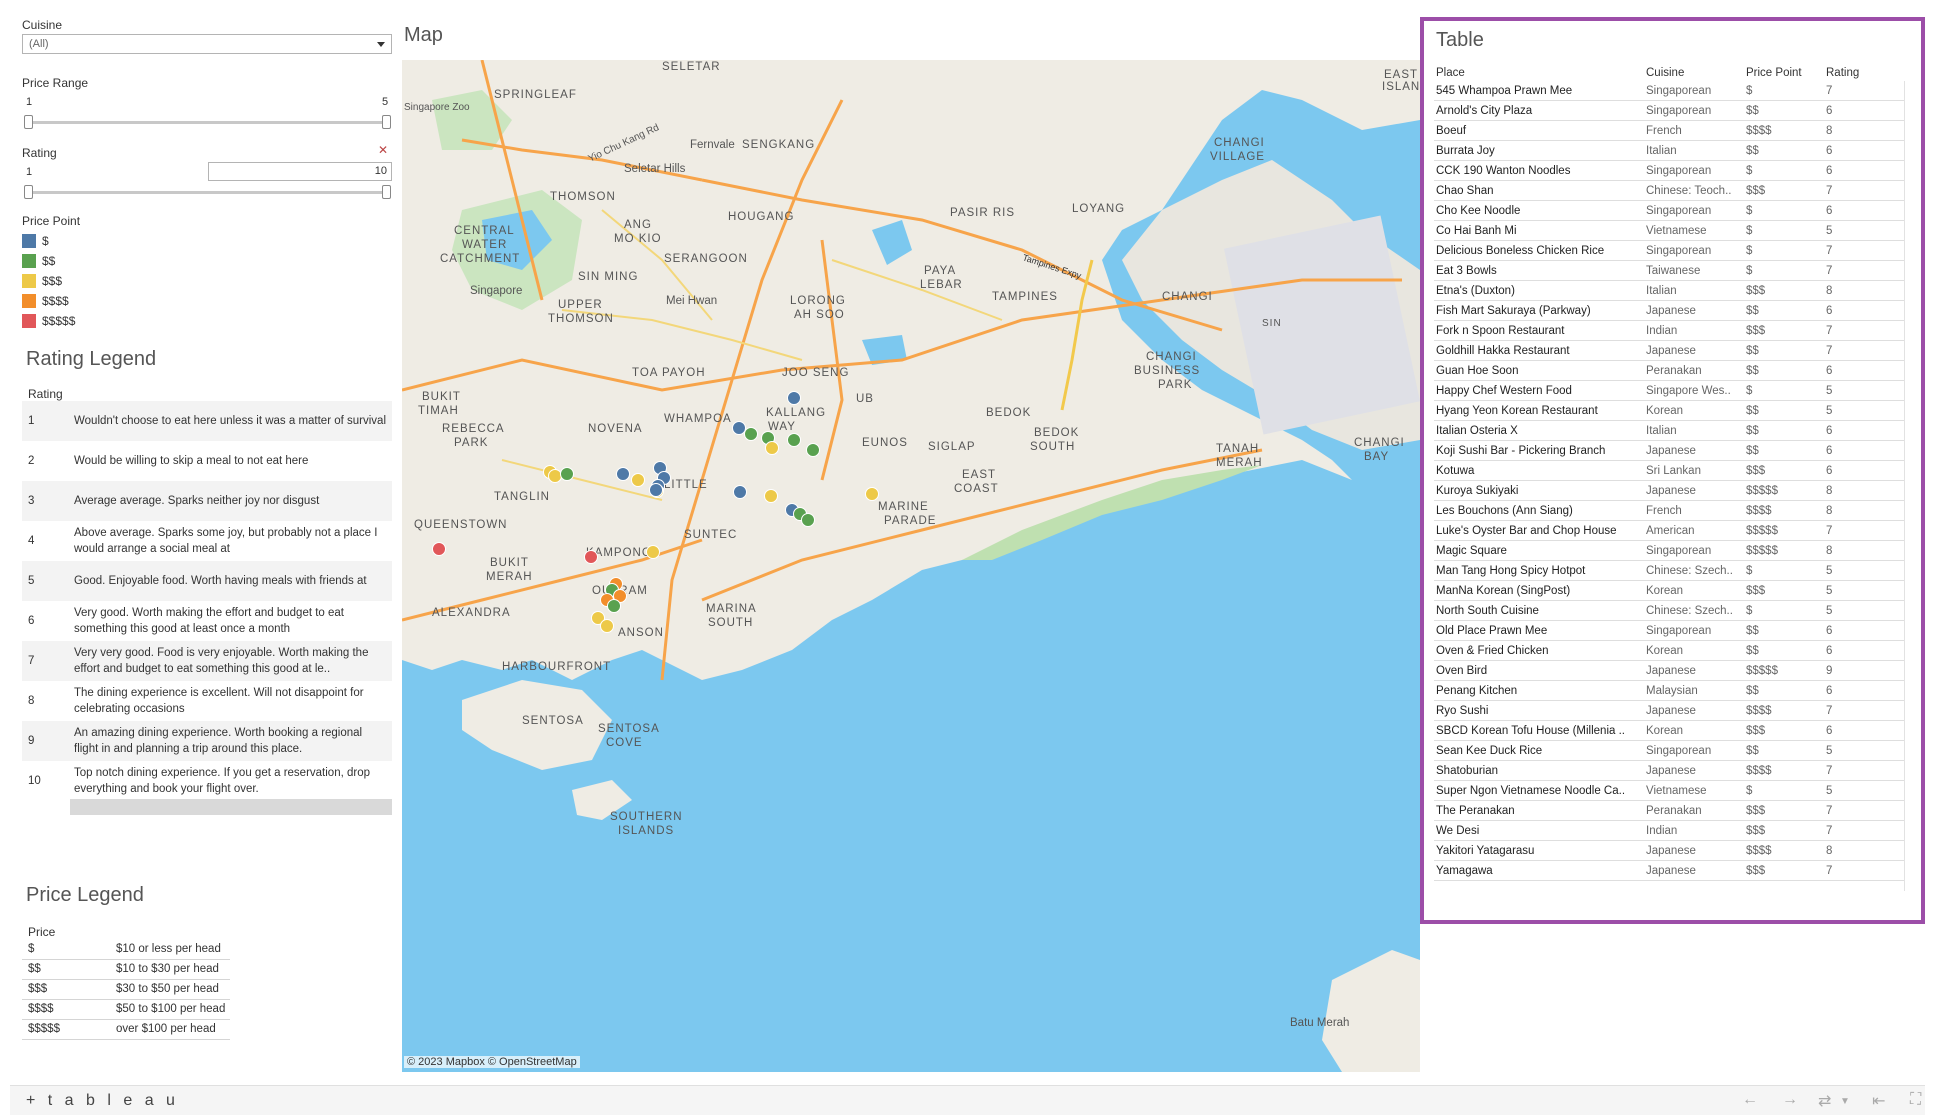 The height and width of the screenshot is (1119, 1935). I want to click on table-row: North South Cuisine Chinese: Szech.. $5, so click(1669, 611).